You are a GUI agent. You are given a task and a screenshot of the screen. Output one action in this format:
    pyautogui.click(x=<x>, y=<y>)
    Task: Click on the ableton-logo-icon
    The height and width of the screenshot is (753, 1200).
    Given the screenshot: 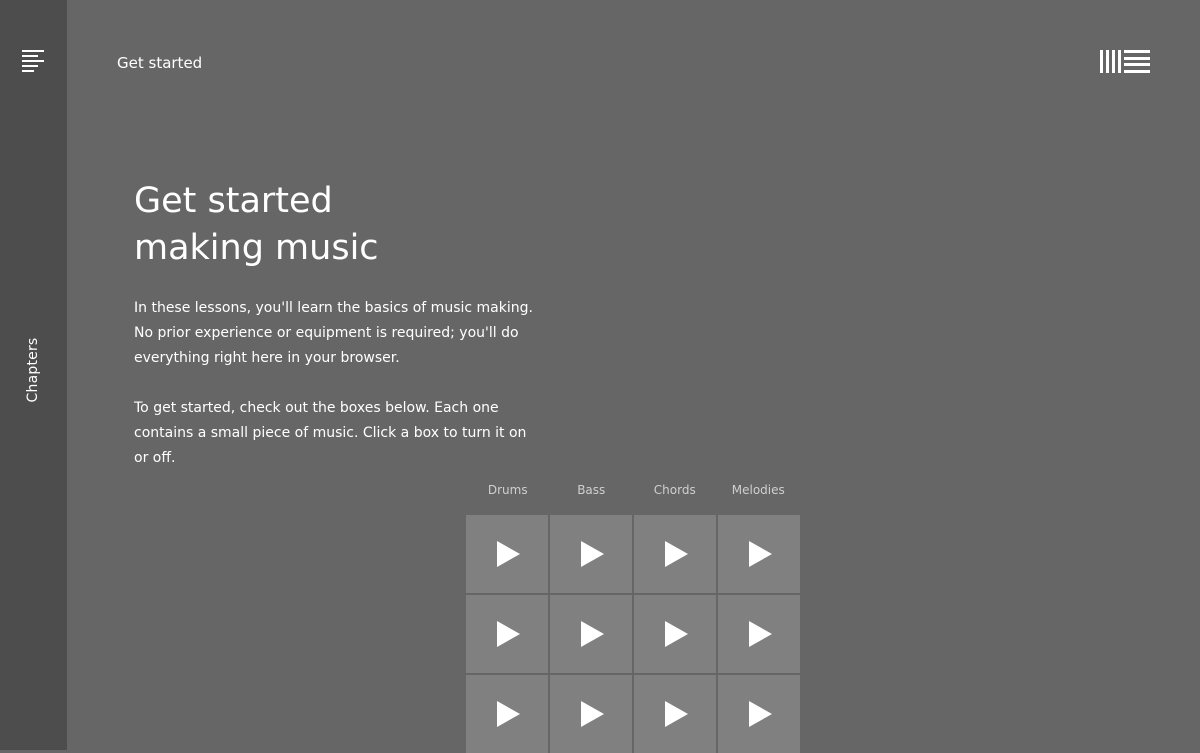 What is the action you would take?
    pyautogui.click(x=1126, y=62)
    